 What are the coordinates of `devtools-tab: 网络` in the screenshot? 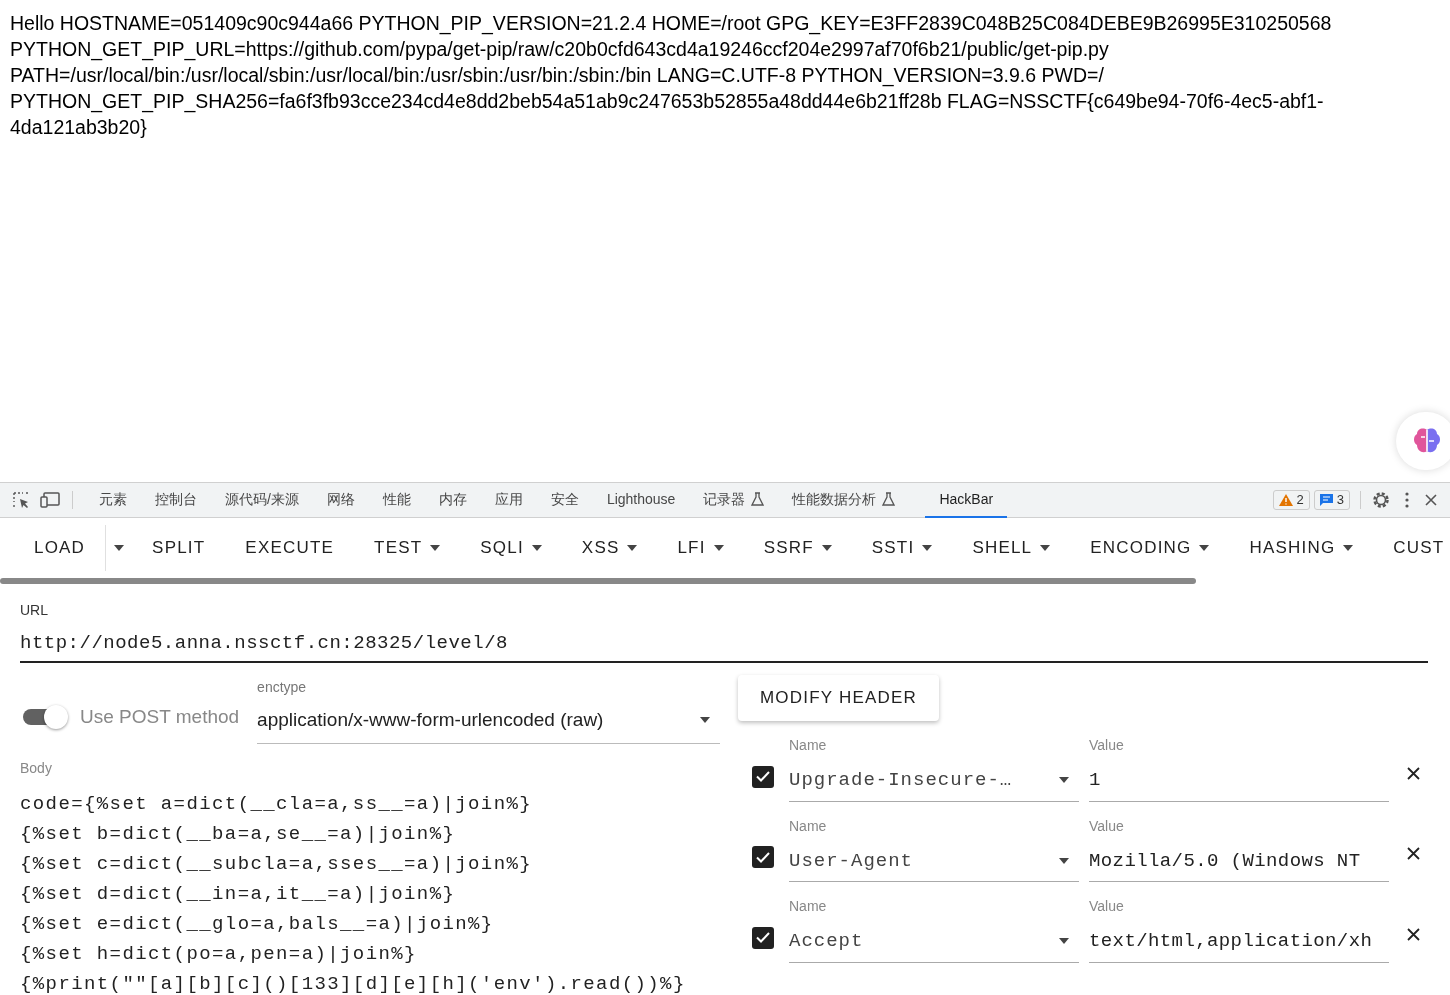 It's located at (340, 500).